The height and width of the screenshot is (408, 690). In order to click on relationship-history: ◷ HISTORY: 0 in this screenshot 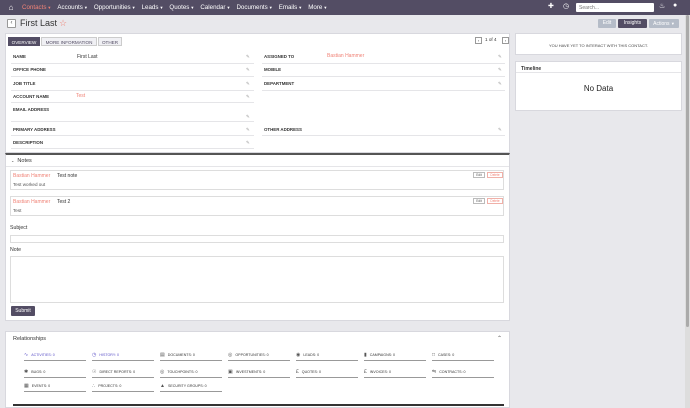, I will do `click(123, 356)`.